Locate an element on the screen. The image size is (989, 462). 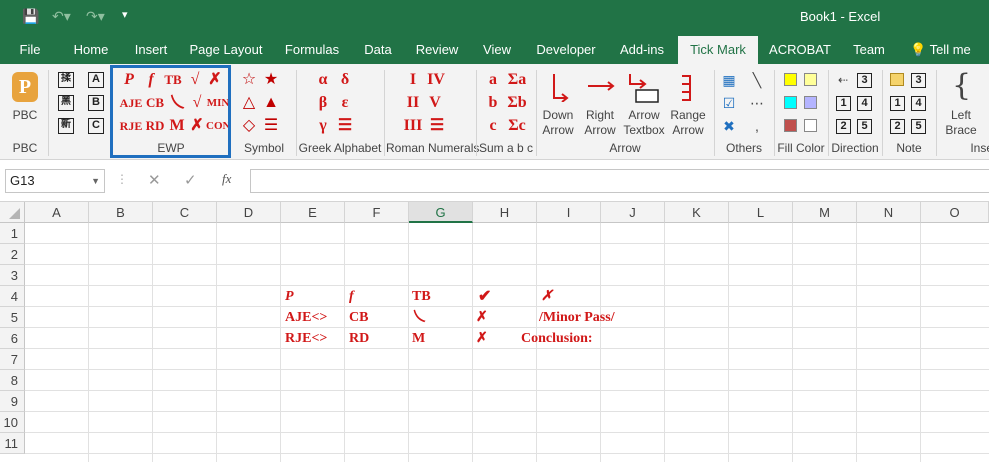
cell-i5: /Minor Pass/ is located at coordinates (577, 317).